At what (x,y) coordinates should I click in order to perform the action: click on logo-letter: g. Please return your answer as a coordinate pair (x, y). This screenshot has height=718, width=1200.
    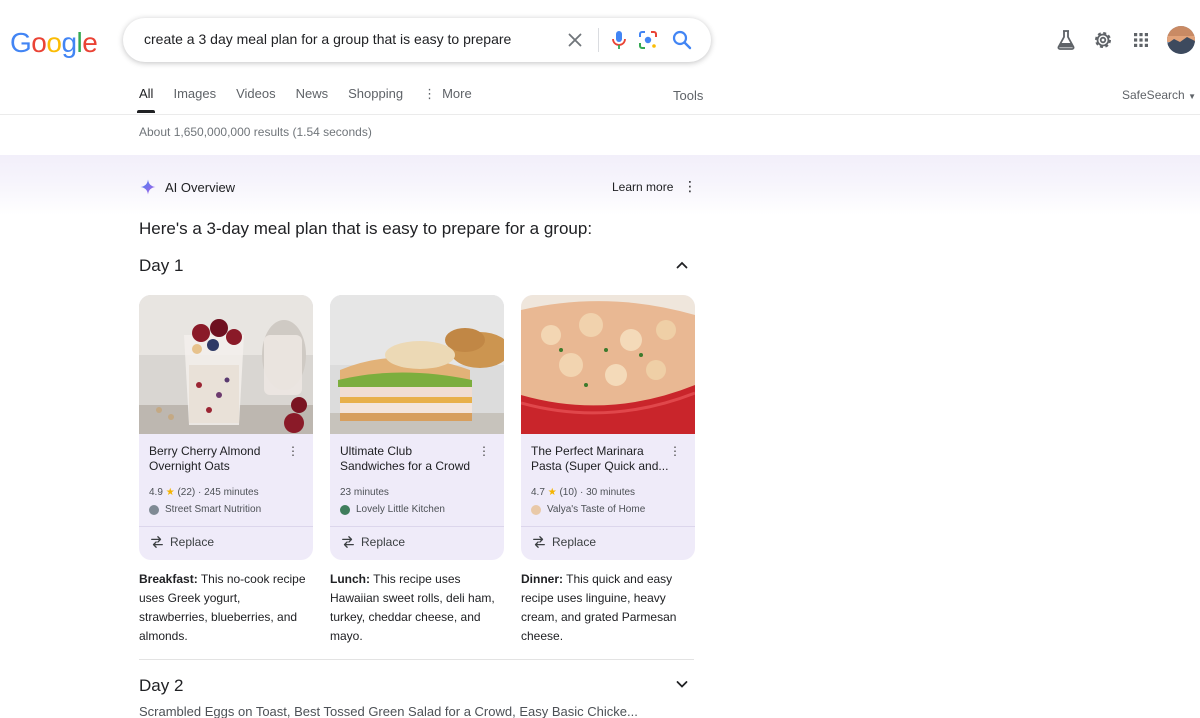
    Looking at the image, I should click on (69, 42).